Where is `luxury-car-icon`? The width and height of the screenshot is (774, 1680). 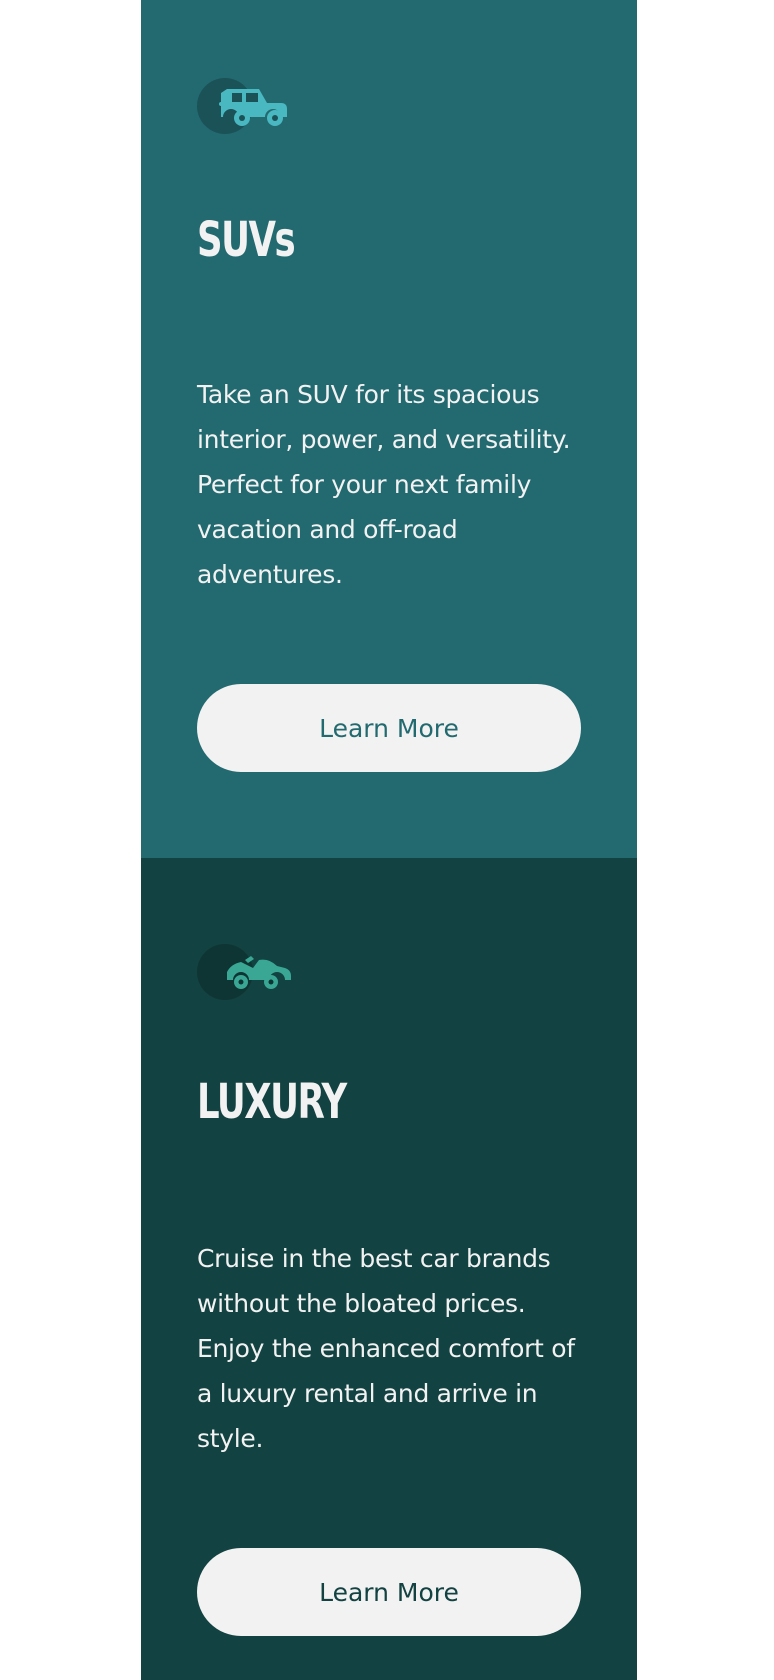 luxury-car-icon is located at coordinates (245, 972).